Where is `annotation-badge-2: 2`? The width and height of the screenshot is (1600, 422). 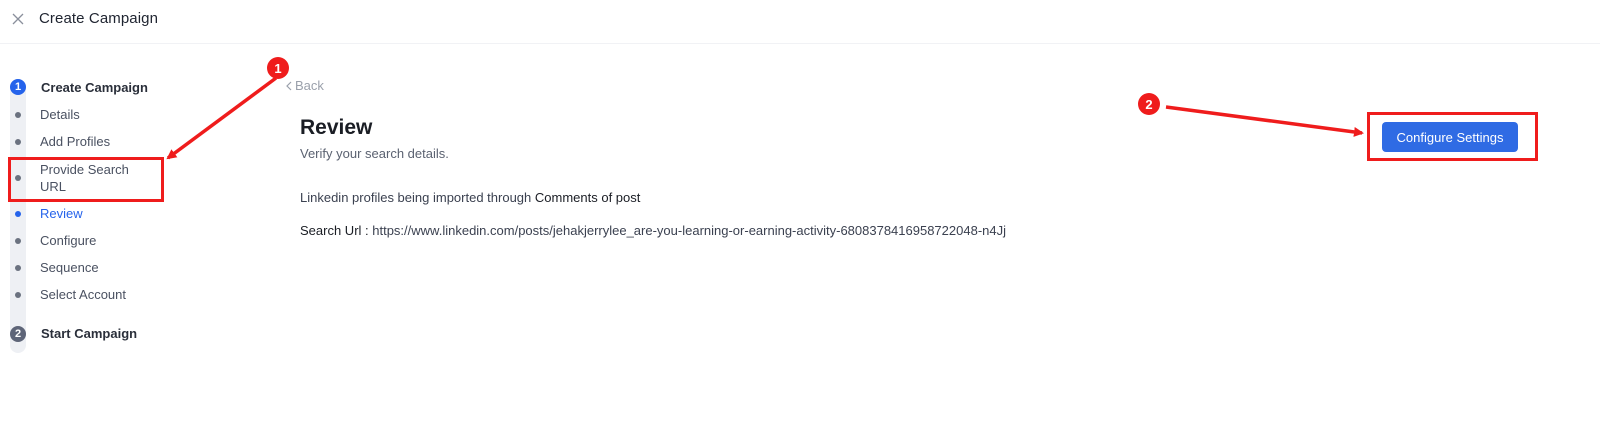 annotation-badge-2: 2 is located at coordinates (1149, 104).